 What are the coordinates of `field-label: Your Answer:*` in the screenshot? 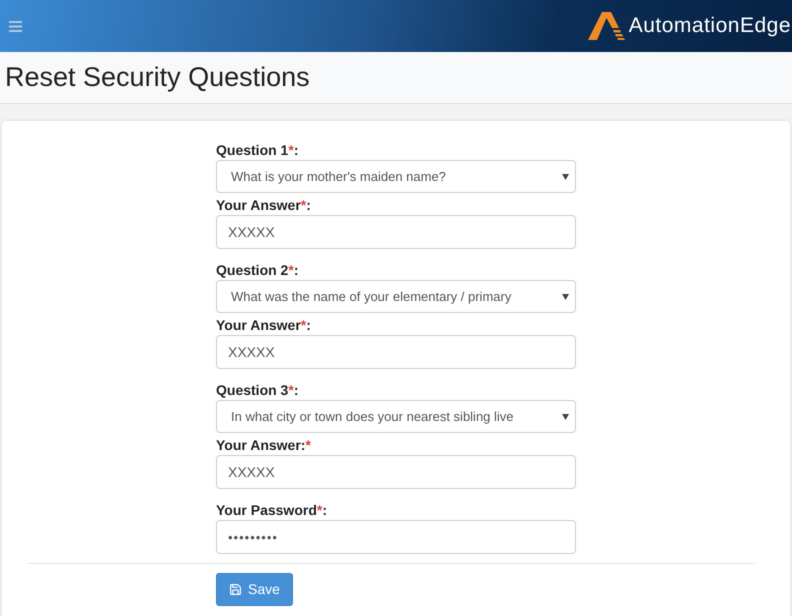 It's located at (263, 445).